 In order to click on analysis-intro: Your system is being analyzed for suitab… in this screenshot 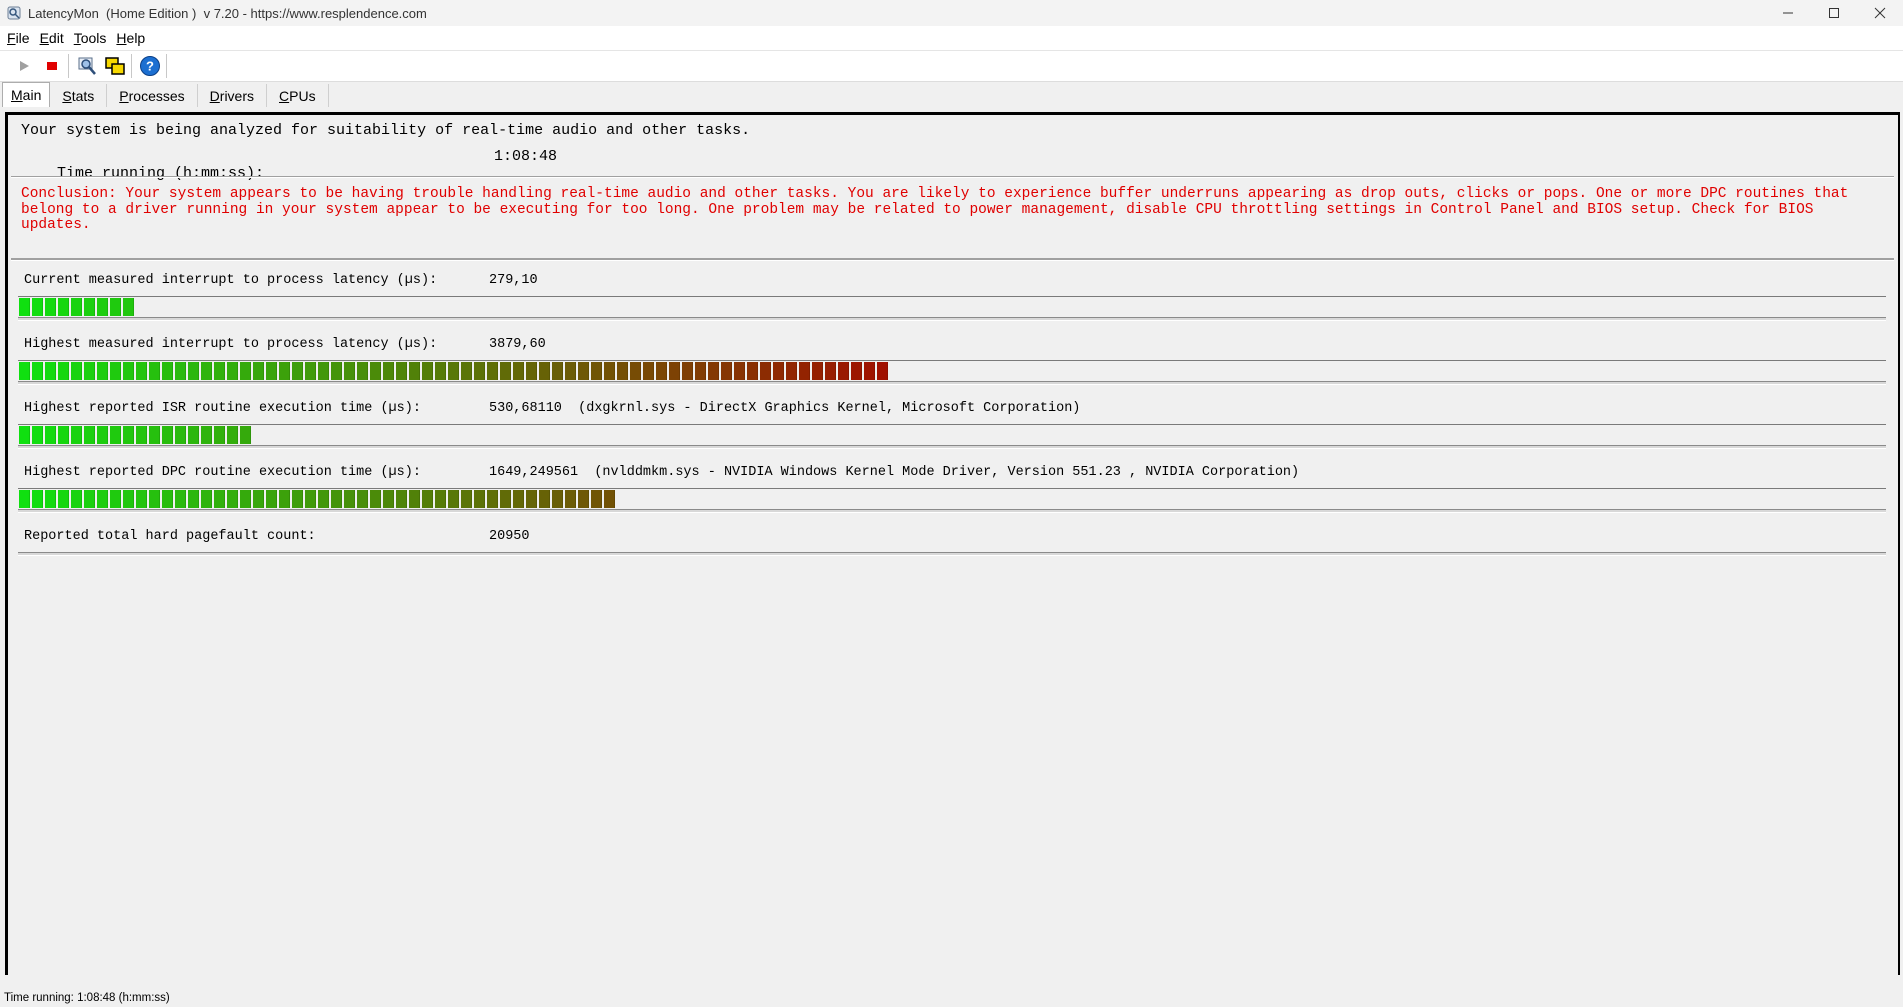, I will do `click(386, 130)`.